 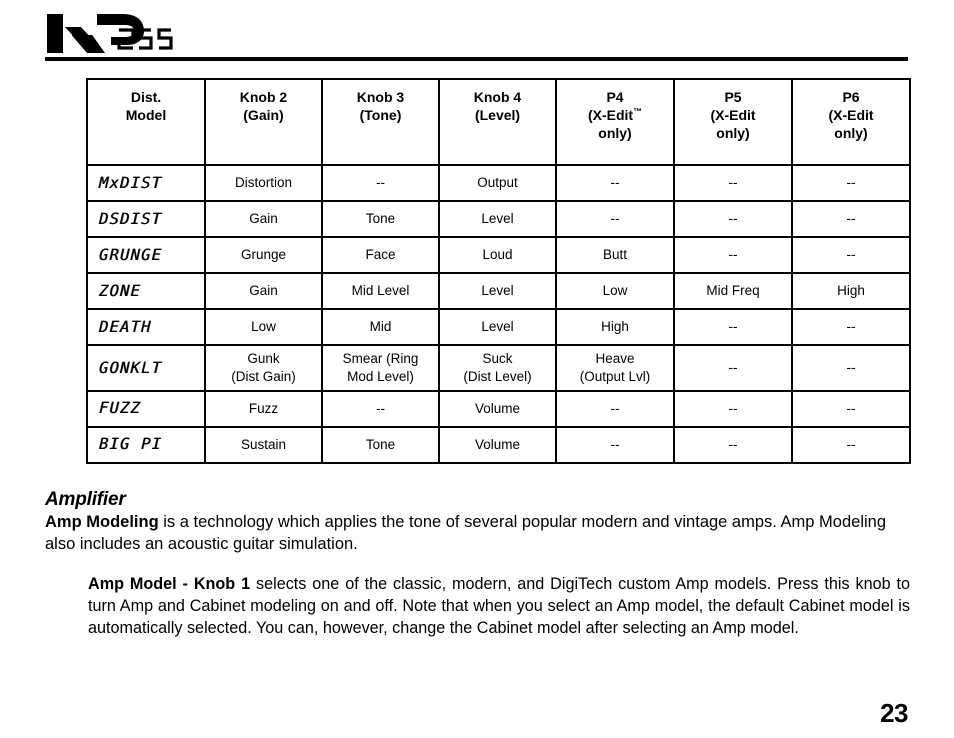 I want to click on table-row: DSDIST Gain Tone Level -- -- --, so click(x=498, y=219).